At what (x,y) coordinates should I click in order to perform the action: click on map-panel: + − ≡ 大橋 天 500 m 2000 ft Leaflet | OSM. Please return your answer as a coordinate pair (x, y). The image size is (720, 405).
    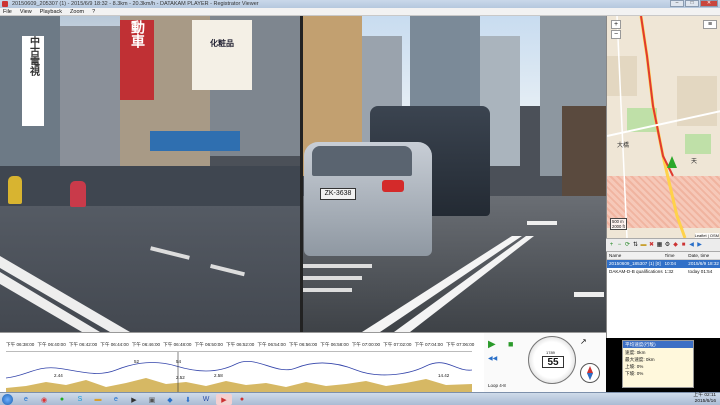
    Looking at the image, I should click on (663, 127).